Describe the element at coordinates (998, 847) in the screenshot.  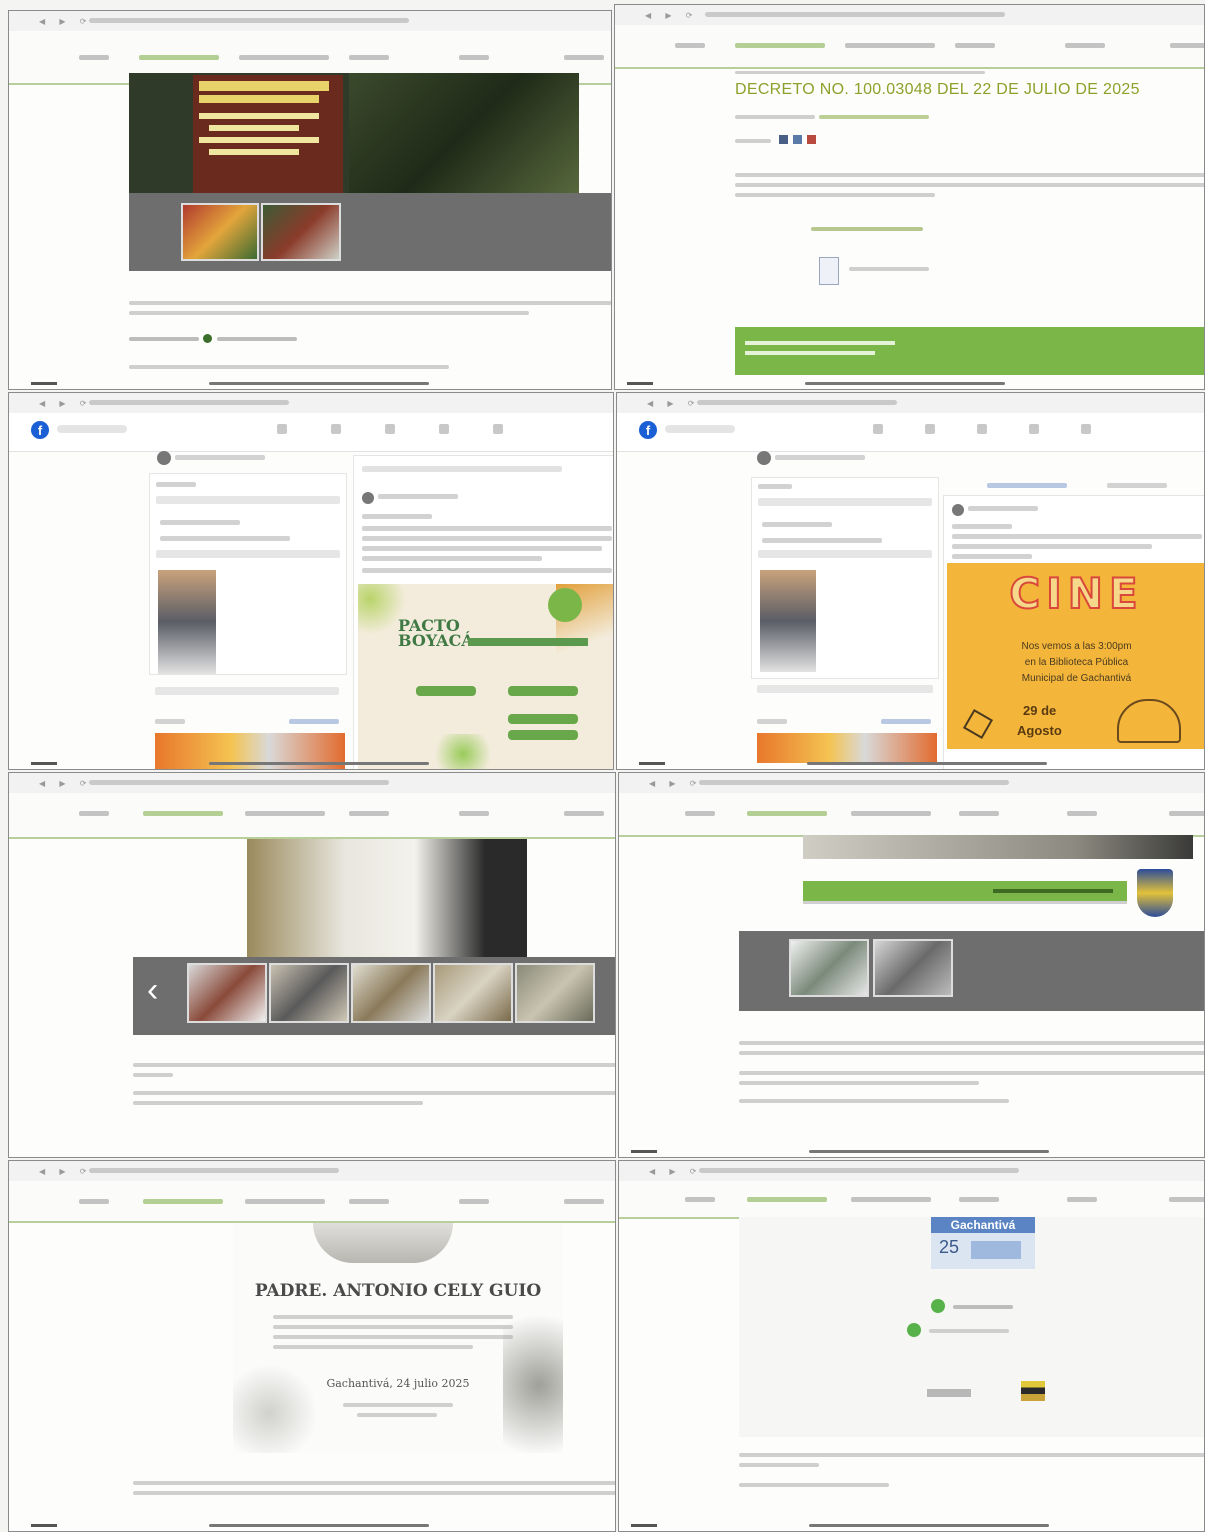
I see `header-photo` at that location.